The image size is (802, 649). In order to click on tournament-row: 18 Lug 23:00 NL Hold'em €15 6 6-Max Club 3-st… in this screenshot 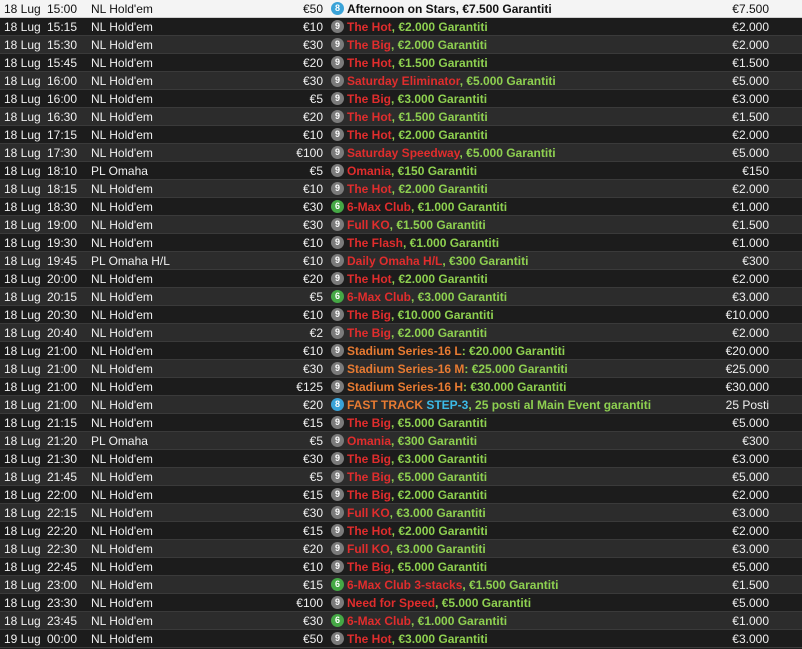, I will do `click(401, 585)`.